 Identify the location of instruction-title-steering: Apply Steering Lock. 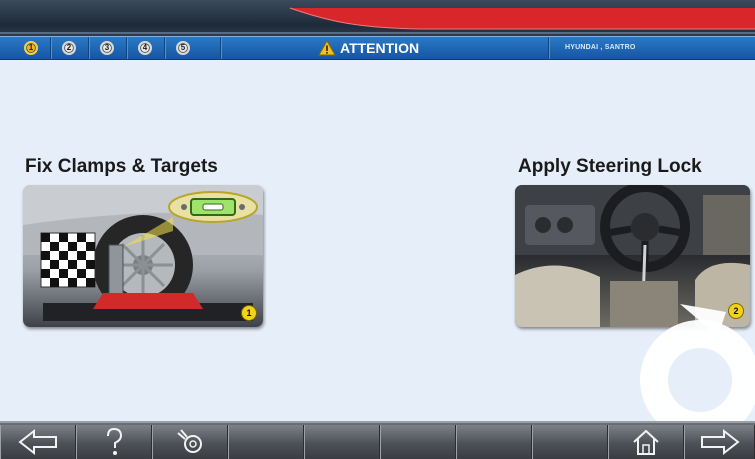
(610, 166).